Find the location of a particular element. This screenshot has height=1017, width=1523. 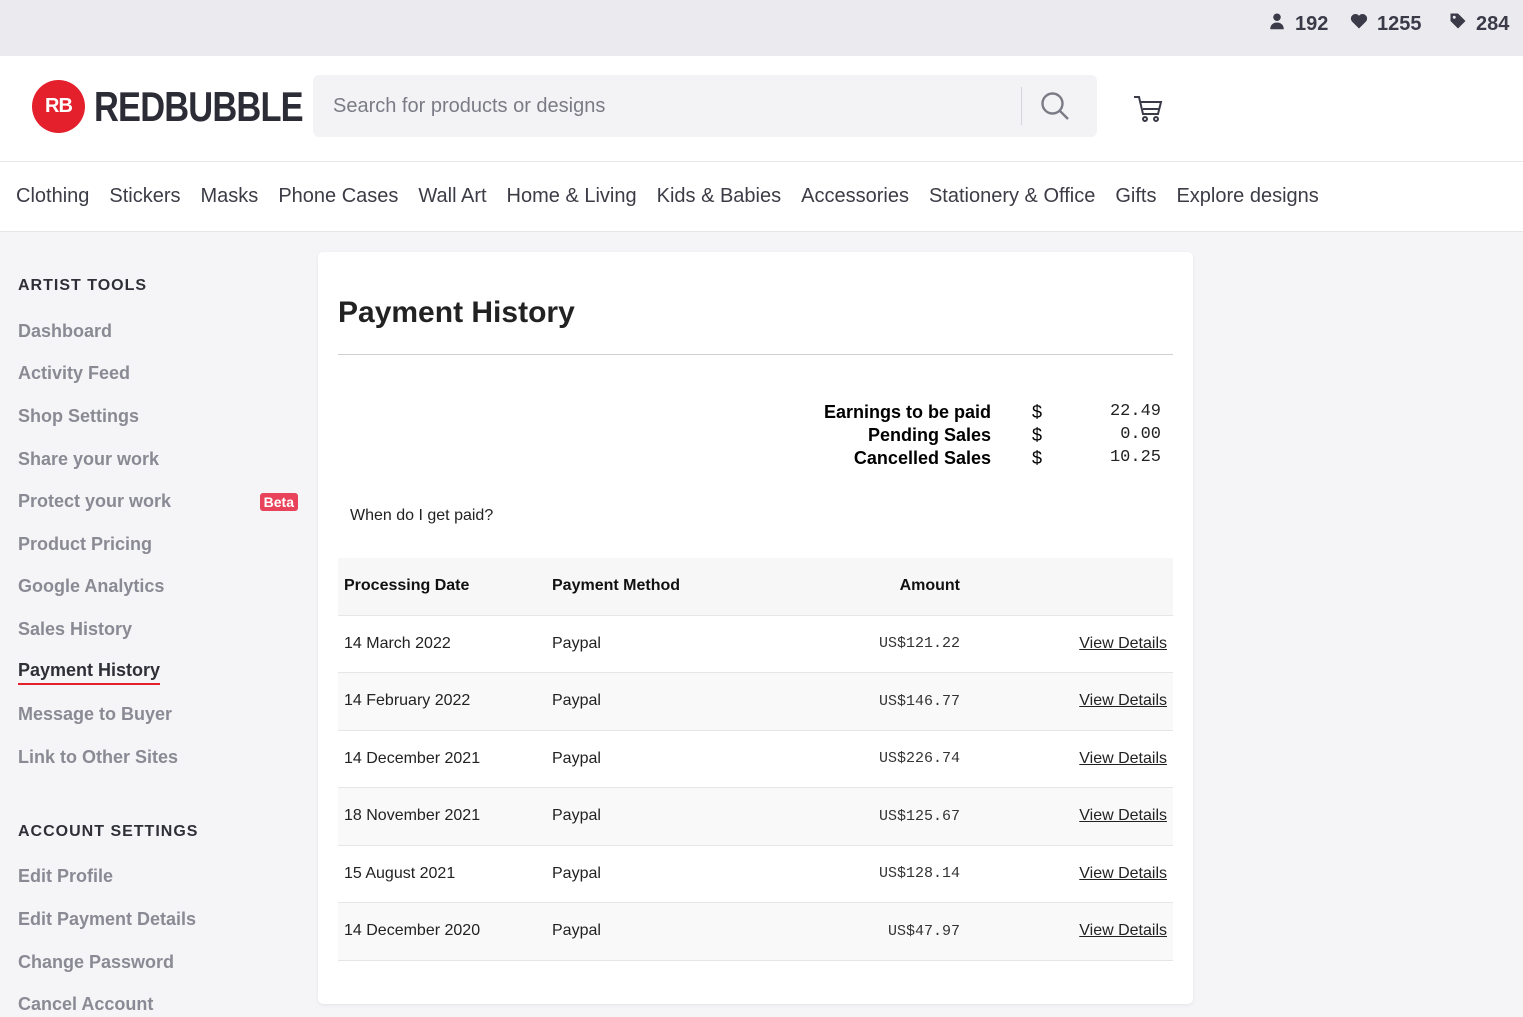

likes-count: 1255 is located at coordinates (1399, 23).